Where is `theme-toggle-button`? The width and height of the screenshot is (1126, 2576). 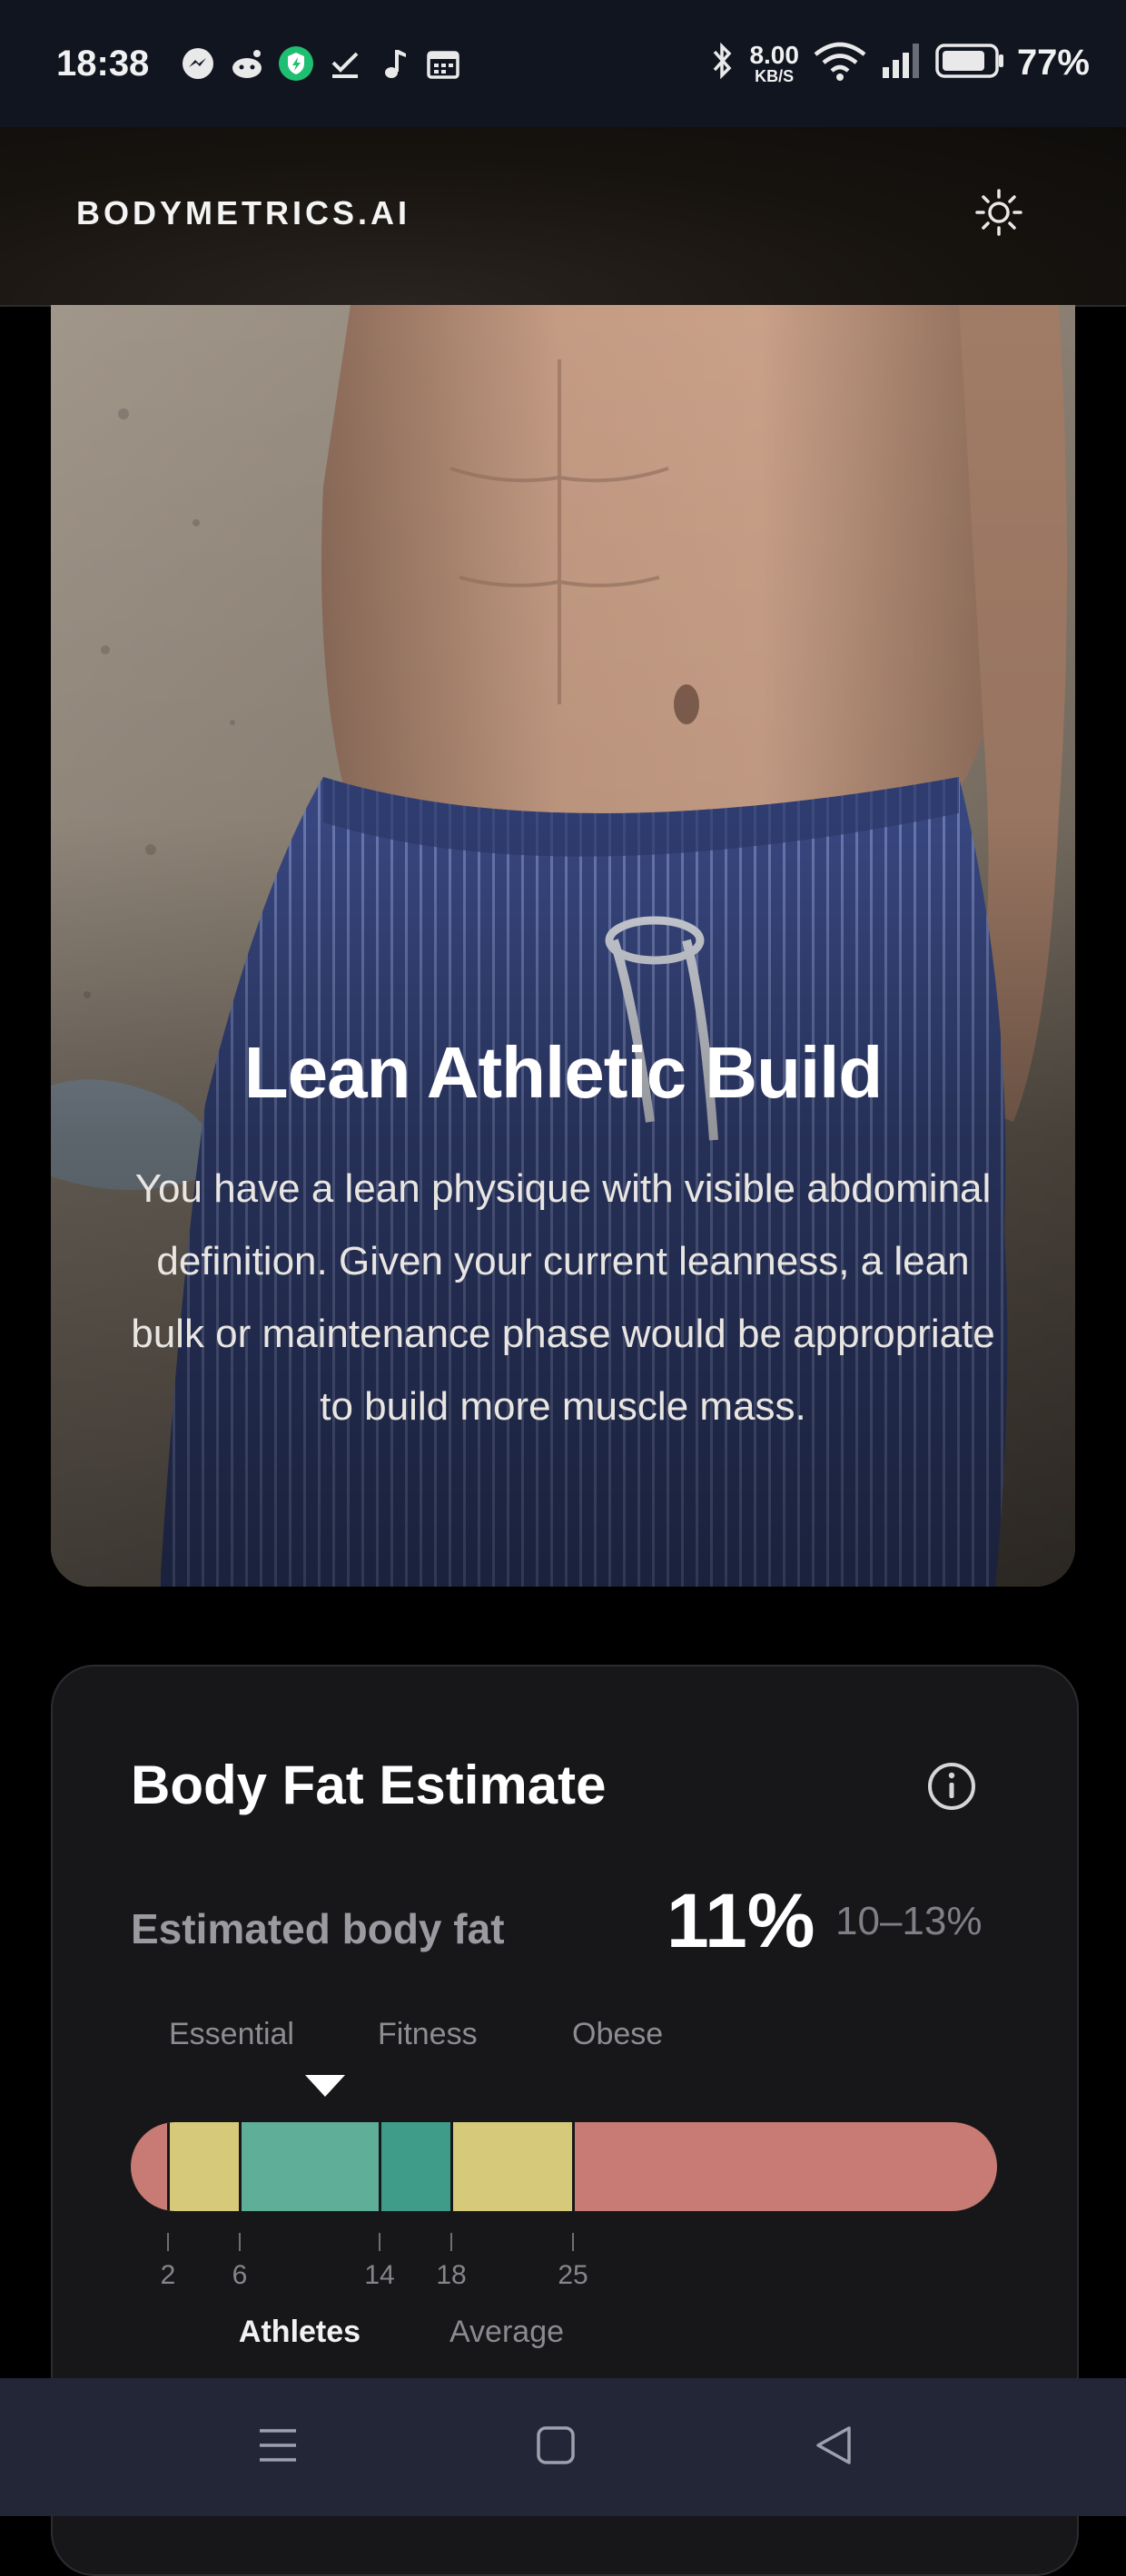 theme-toggle-button is located at coordinates (999, 214).